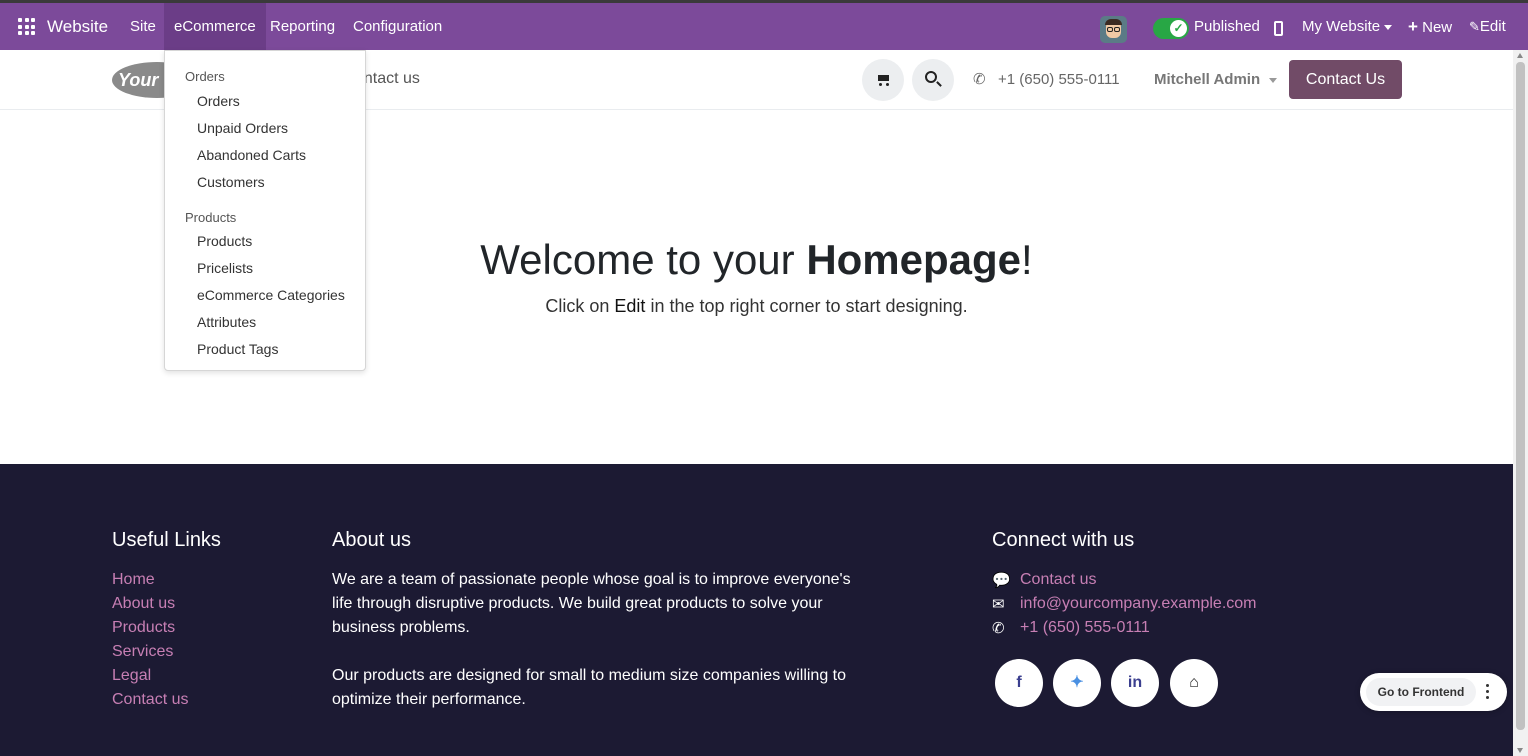 The image size is (1528, 756). Describe the element at coordinates (131, 676) in the screenshot. I see `footer-link-legal: Legal` at that location.